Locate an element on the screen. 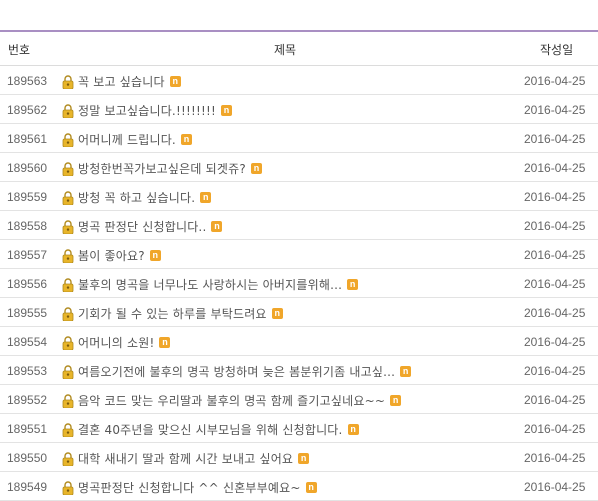 The image size is (598, 501). table-row: 189554 어머니의 소원! n 2016-04-25 is located at coordinates (299, 341).